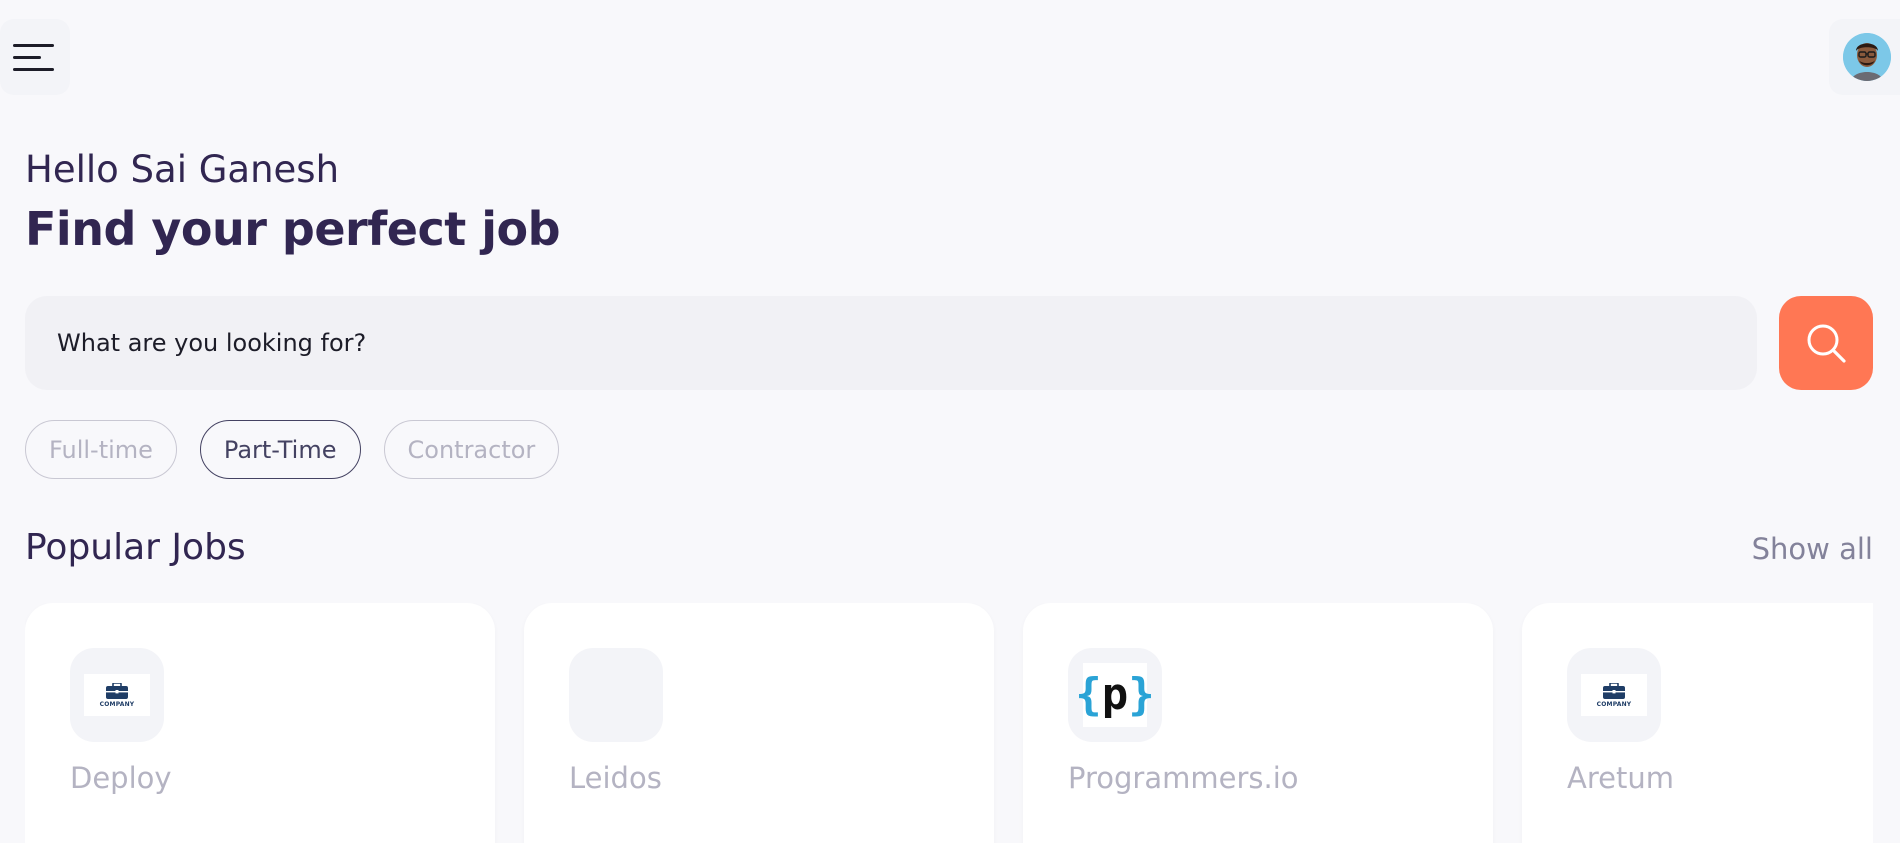 The width and height of the screenshot is (1900, 843). What do you see at coordinates (1183, 778) in the screenshot?
I see `company-name: Programmers.io` at bounding box center [1183, 778].